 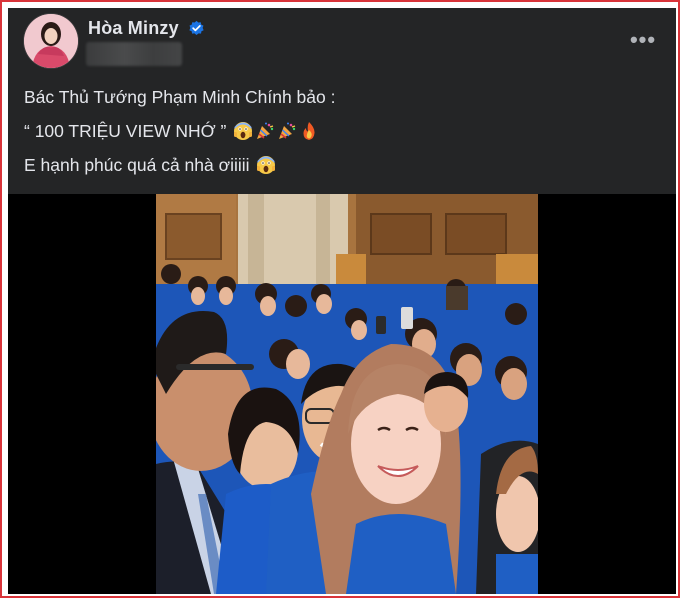 I want to click on author-avatar, so click(x=51, y=41).